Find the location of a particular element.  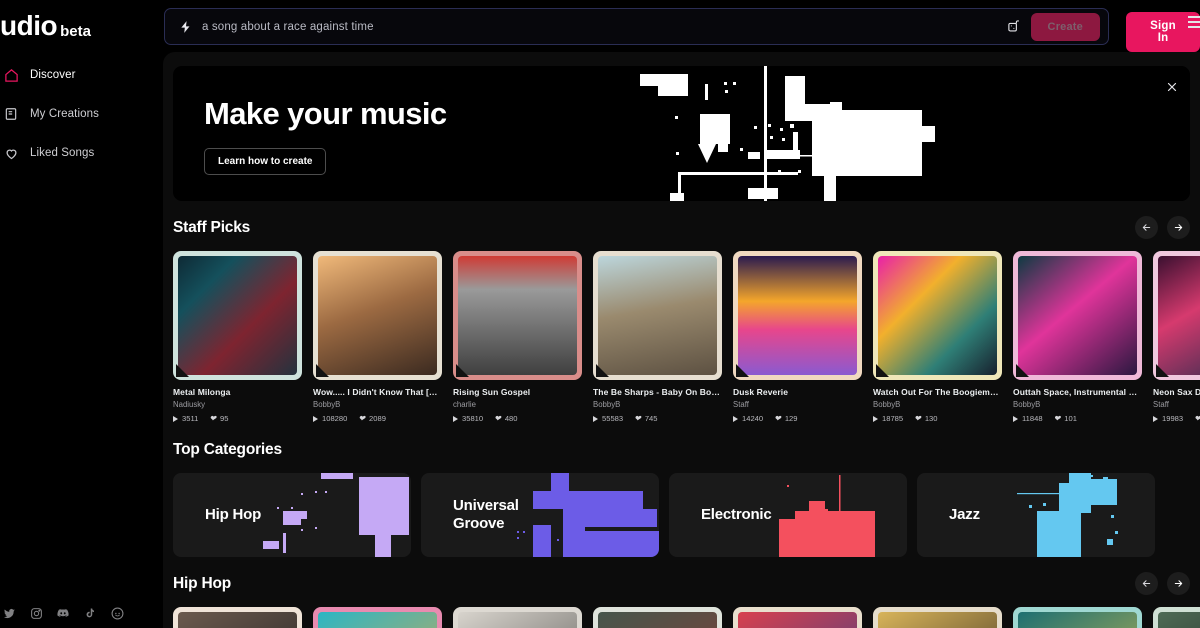

song-stats: 55583 ❤ 745 is located at coordinates (657, 418).